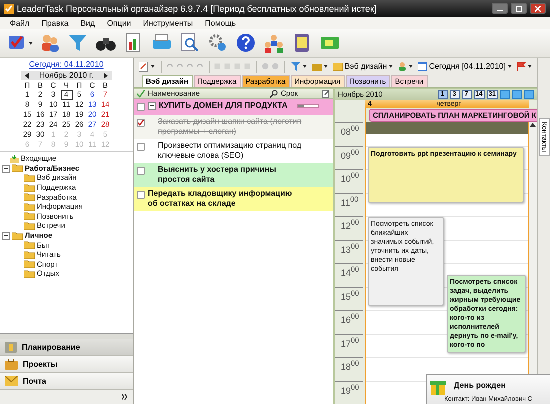  Describe the element at coordinates (349, 134) in the screenshot. I see `hour-label: 08$^{00}$` at that location.